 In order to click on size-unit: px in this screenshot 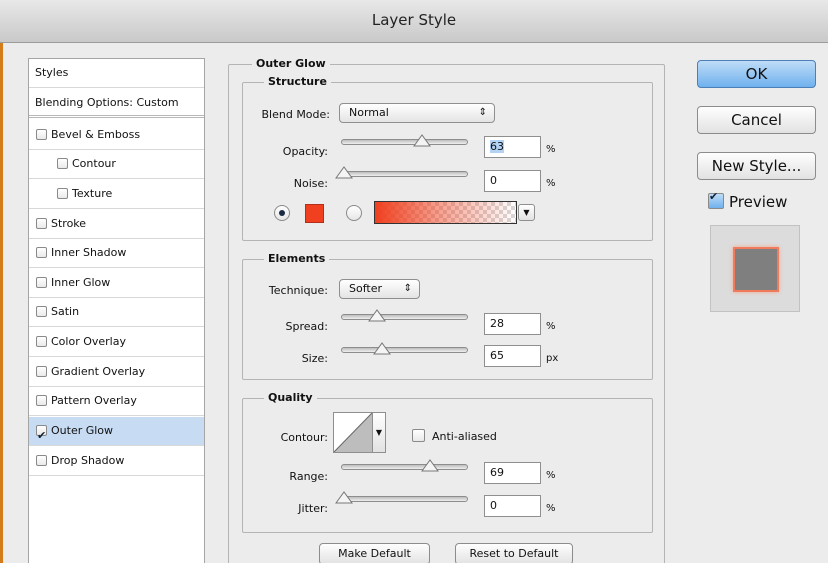, I will do `click(552, 358)`.